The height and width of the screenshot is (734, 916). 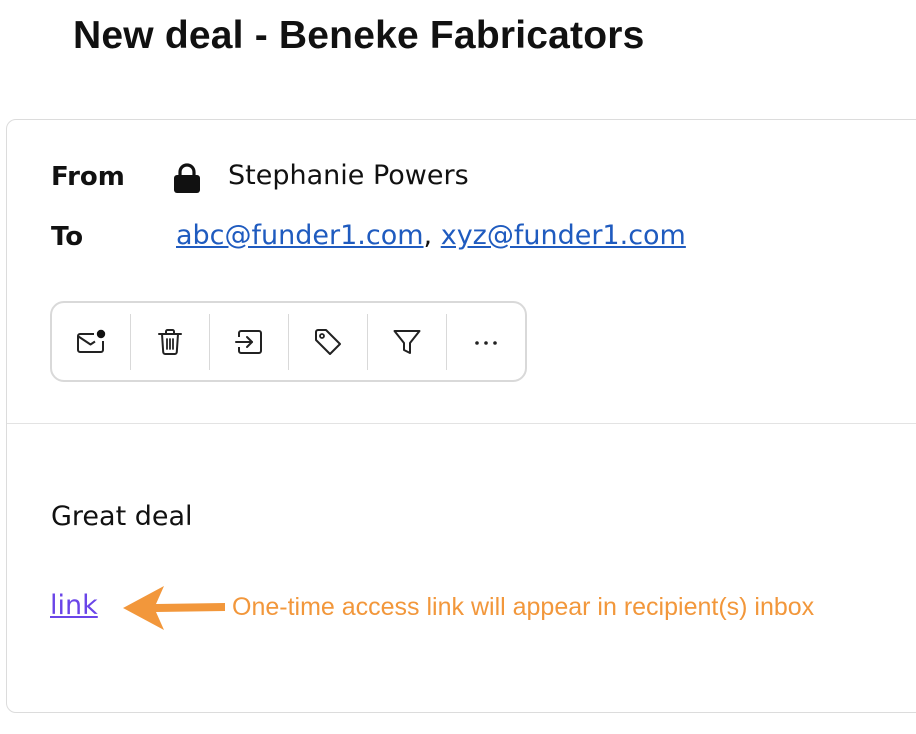 What do you see at coordinates (359, 35) in the screenshot?
I see `email-subject: New deal - Beneke Fabricators` at bounding box center [359, 35].